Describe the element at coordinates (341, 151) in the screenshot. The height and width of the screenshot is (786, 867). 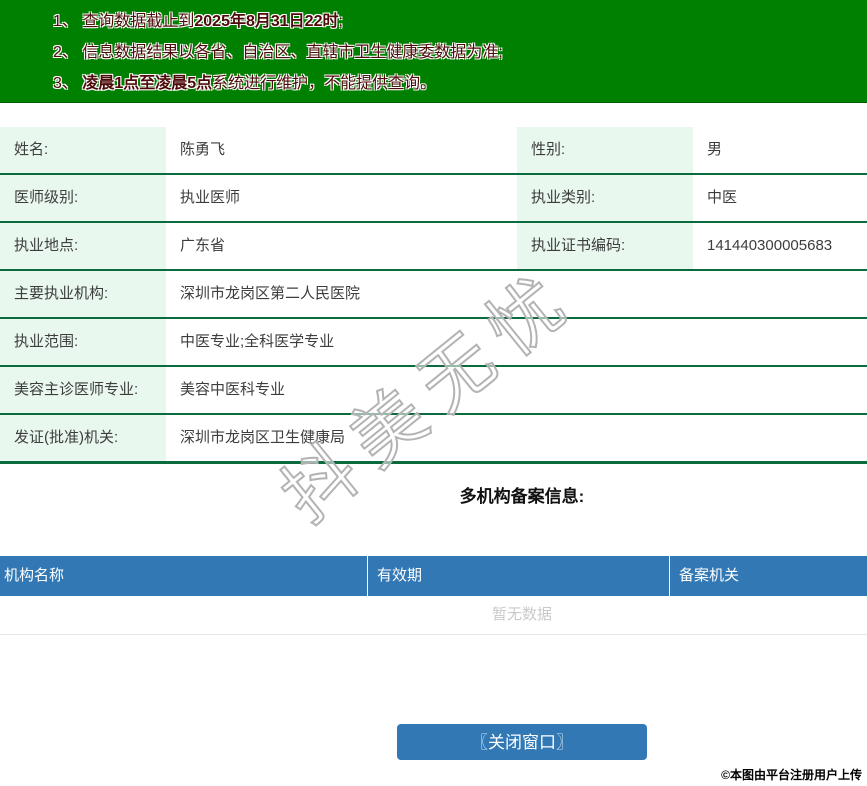
I see `name-value: 陈勇飞` at that location.